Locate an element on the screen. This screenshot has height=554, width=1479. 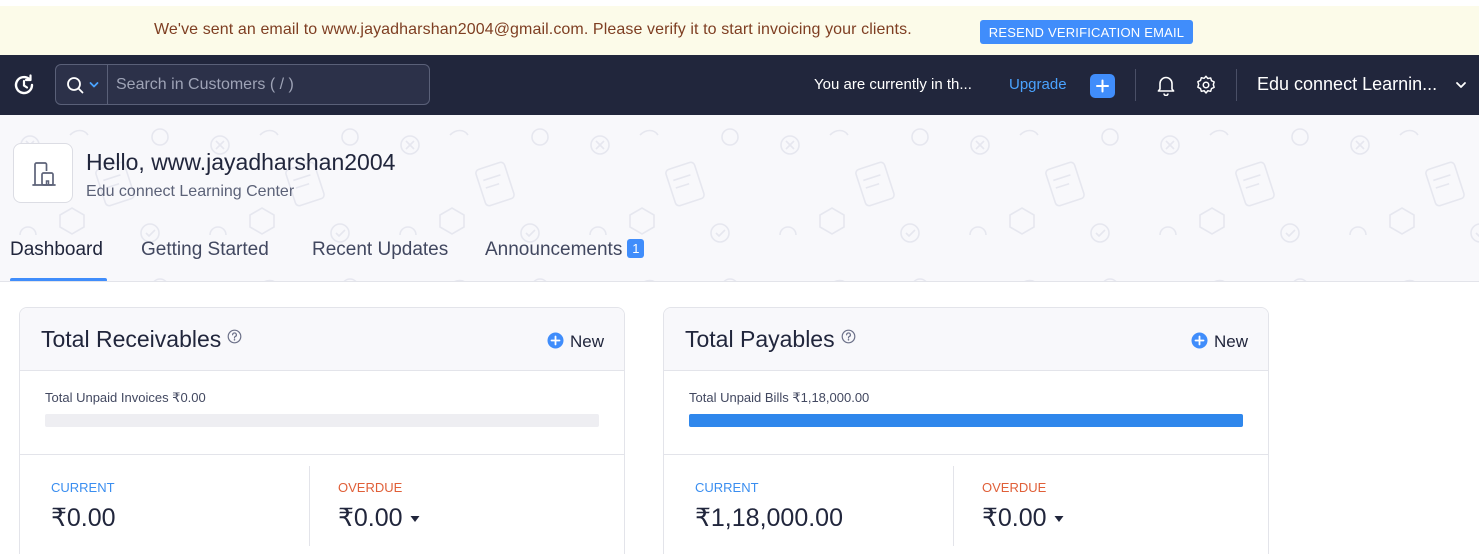
current-amount: ₹1,18,000.00 is located at coordinates (769, 518).